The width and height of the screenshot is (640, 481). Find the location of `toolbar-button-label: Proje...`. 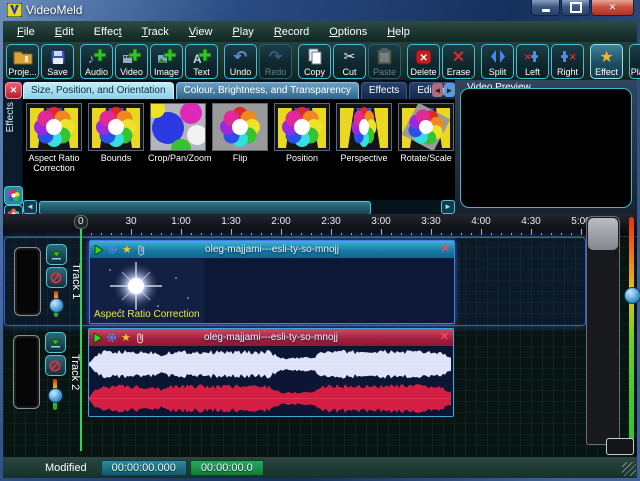

toolbar-button-label: Proje... is located at coordinates (22, 71).